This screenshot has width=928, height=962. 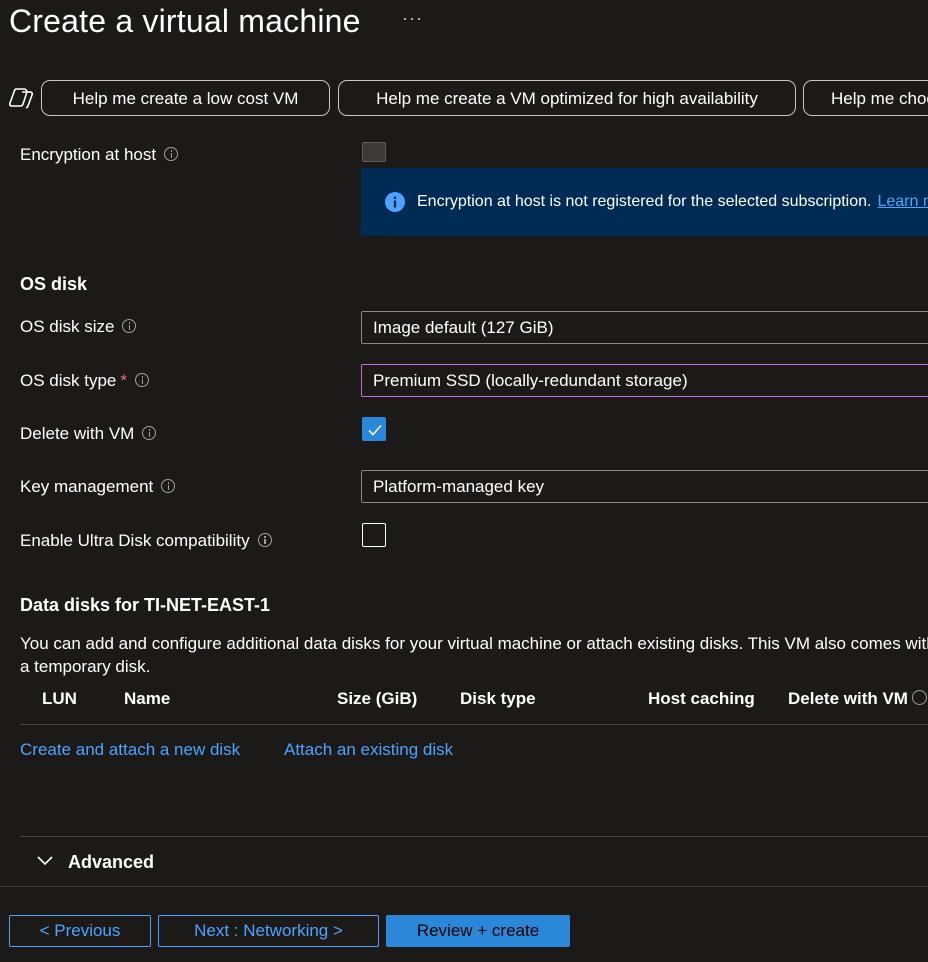 I want to click on delete-with-vm-label: Delete with VM, so click(x=77, y=433).